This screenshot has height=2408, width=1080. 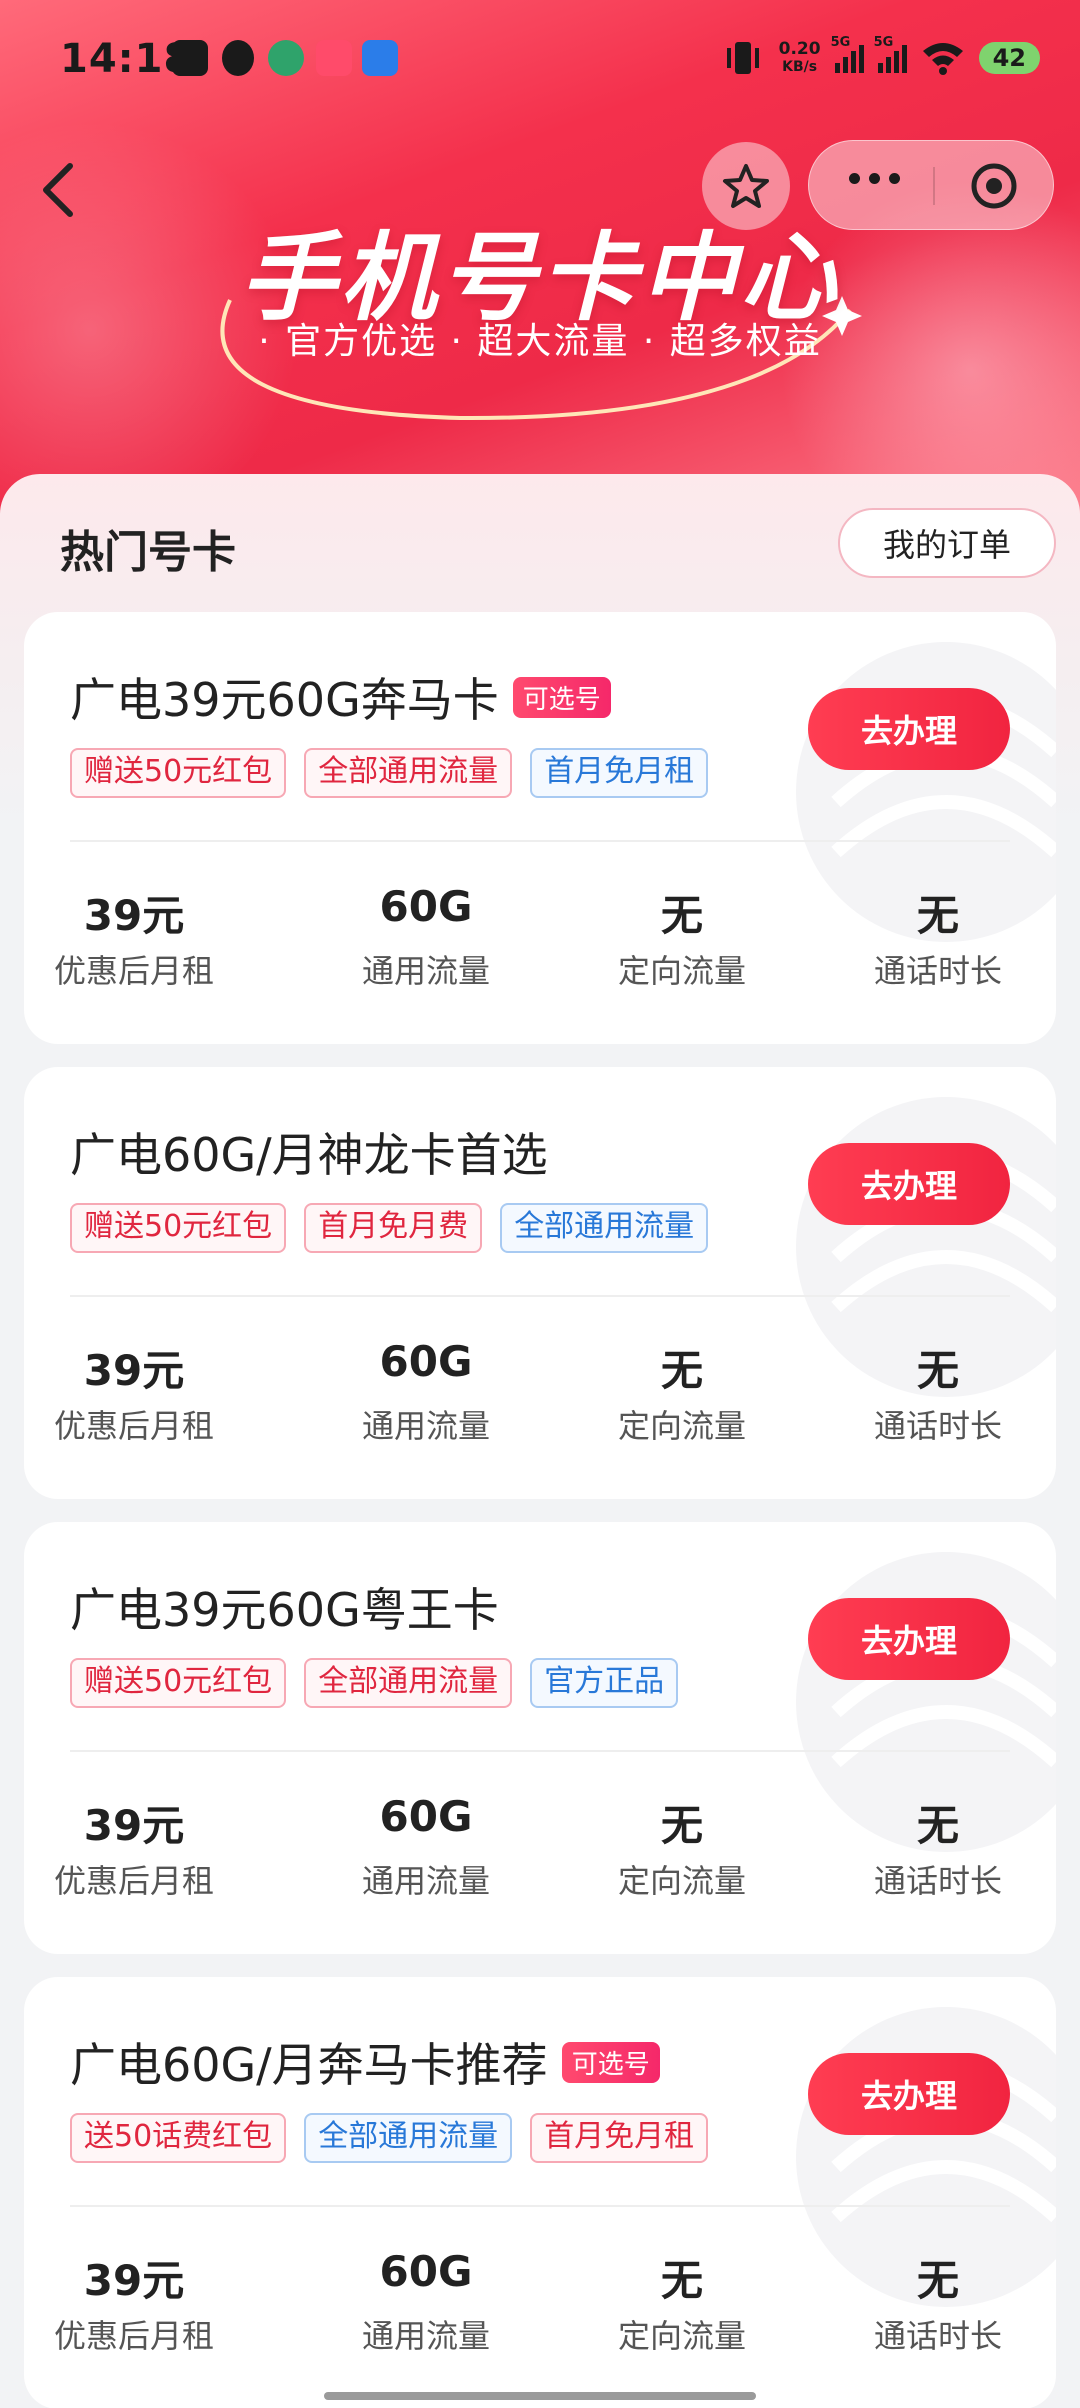 What do you see at coordinates (334, 58) in the screenshot?
I see `video-app-icon` at bounding box center [334, 58].